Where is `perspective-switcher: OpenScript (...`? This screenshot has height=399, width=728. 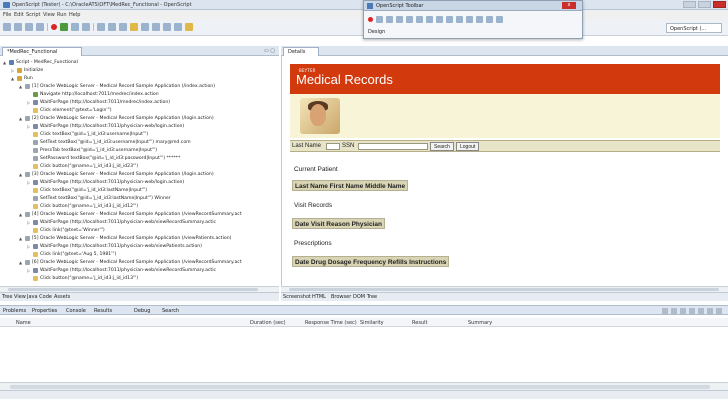 perspective-switcher: OpenScript (... is located at coordinates (694, 28).